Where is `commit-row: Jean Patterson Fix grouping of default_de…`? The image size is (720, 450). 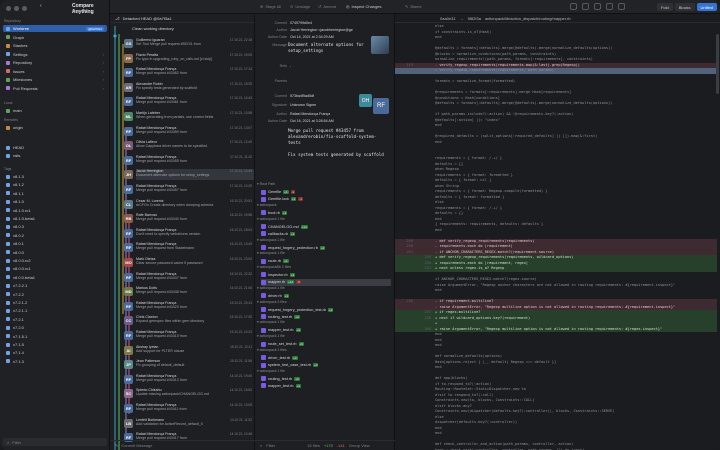
commit-row: Jean Patterson Fix grouping of default_de… is located at coordinates (195, 364).